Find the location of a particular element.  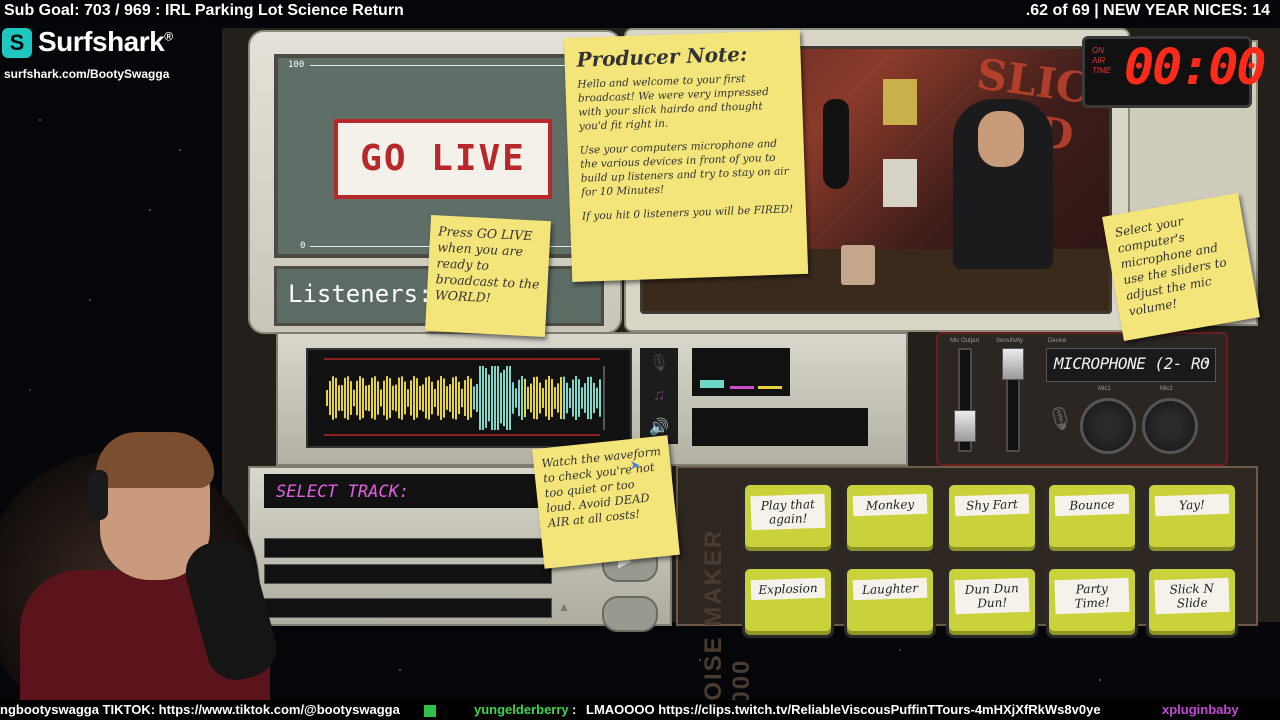

sfx-button-play-that-again: Play that again! is located at coordinates (788, 518).